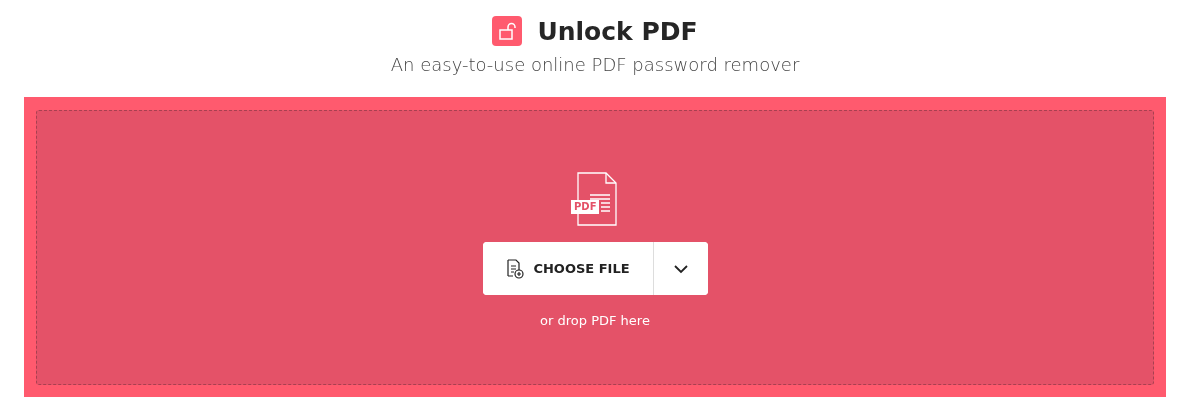 This screenshot has height=417, width=1190. Describe the element at coordinates (507, 31) in the screenshot. I see `unlock-icon` at that location.